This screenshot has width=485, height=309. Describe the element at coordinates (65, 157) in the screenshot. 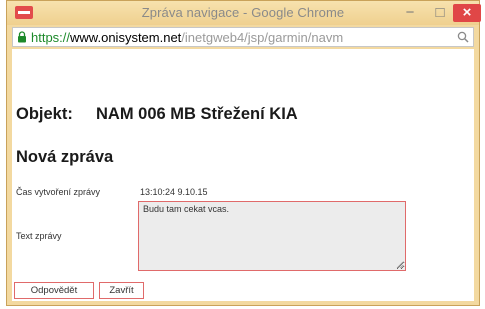

I see `page-heading: Nová zpráva` at that location.